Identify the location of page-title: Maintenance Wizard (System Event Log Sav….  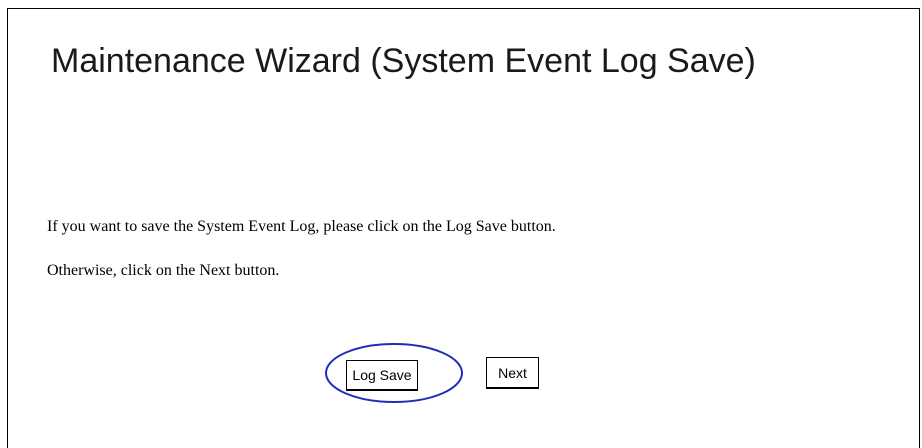
(403, 61).